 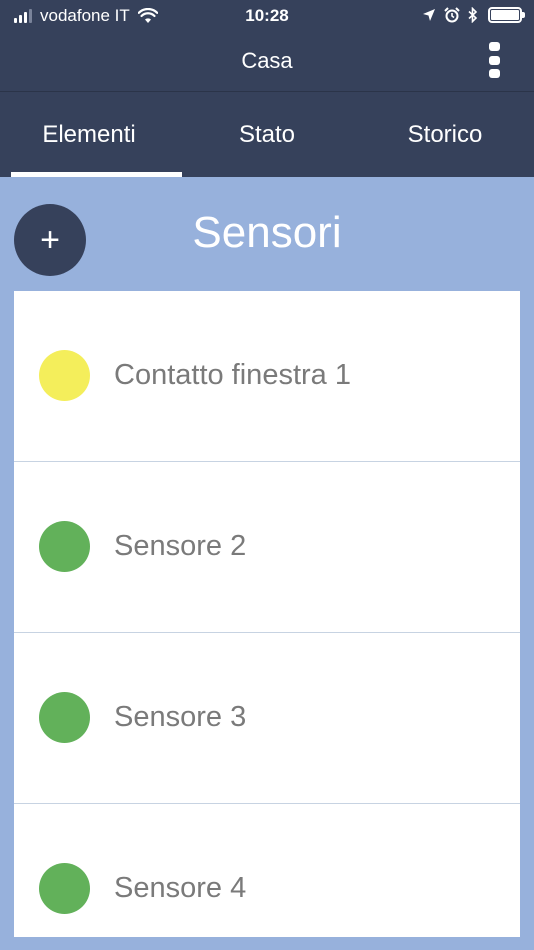 What do you see at coordinates (180, 546) in the screenshot?
I see `sensor-name: Sensore 2` at bounding box center [180, 546].